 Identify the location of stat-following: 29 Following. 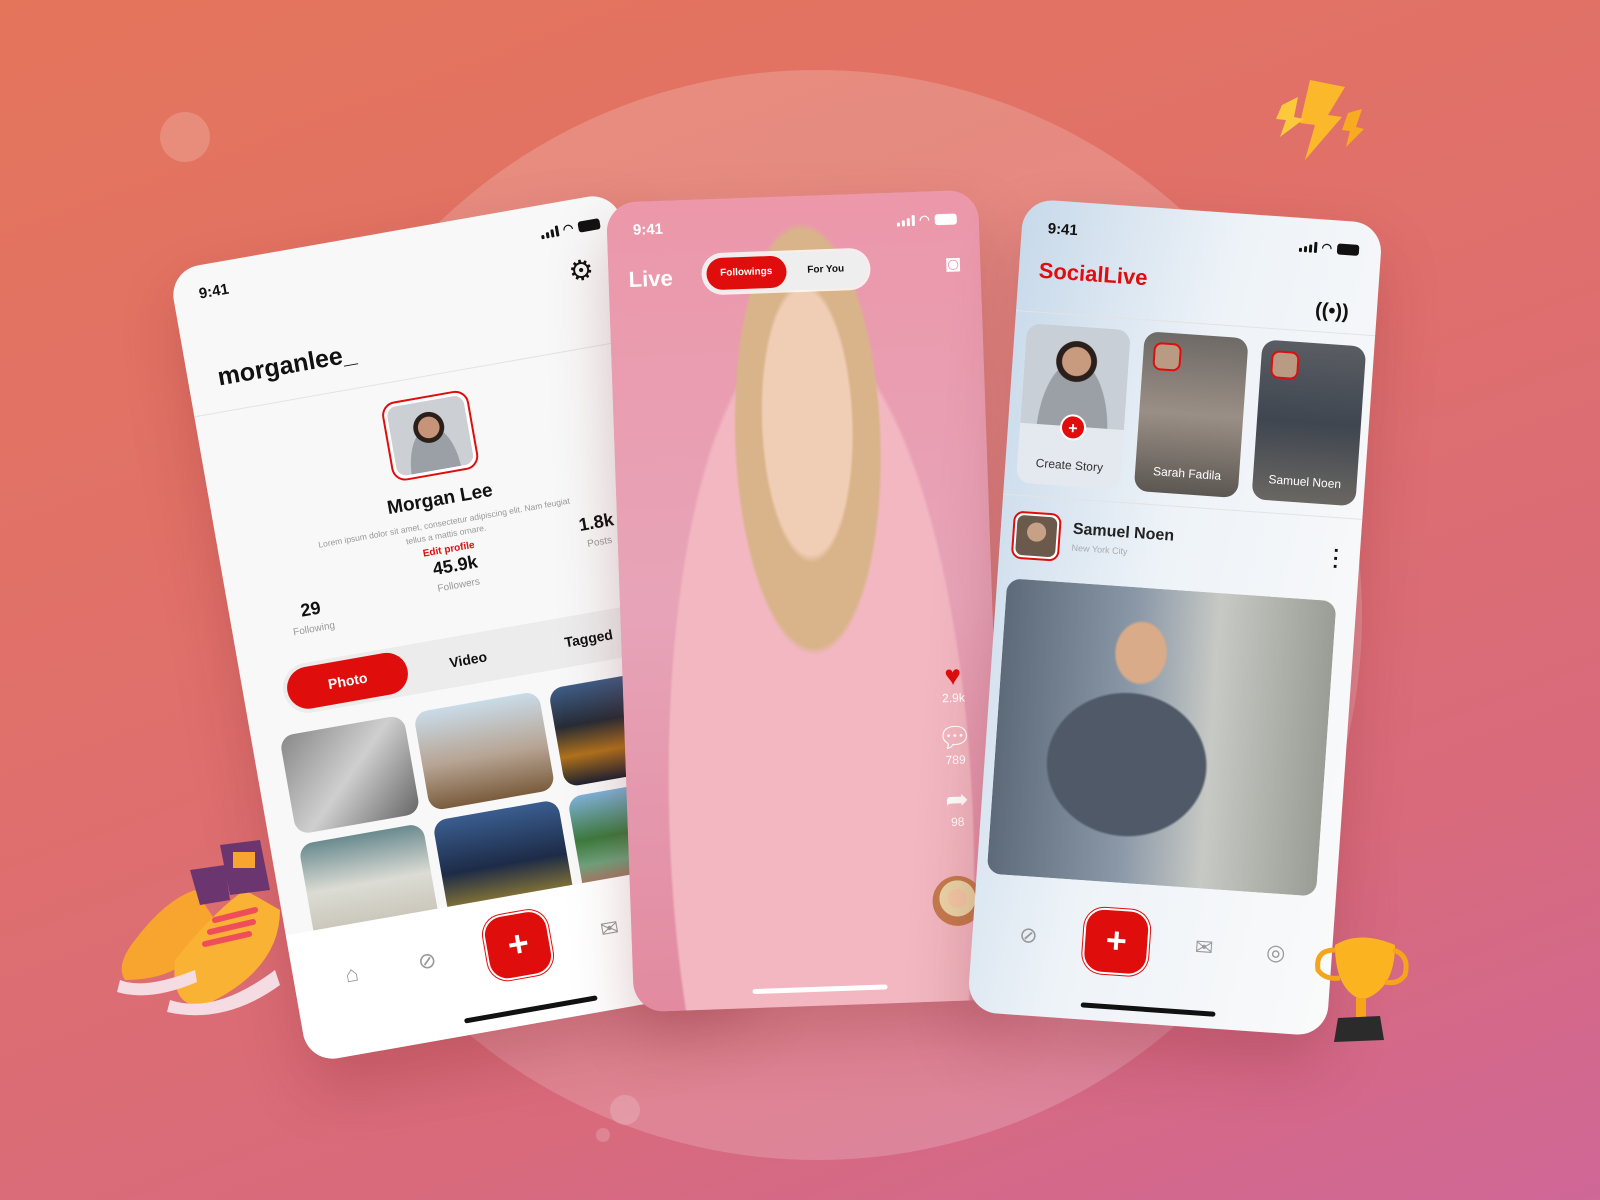
(312, 617).